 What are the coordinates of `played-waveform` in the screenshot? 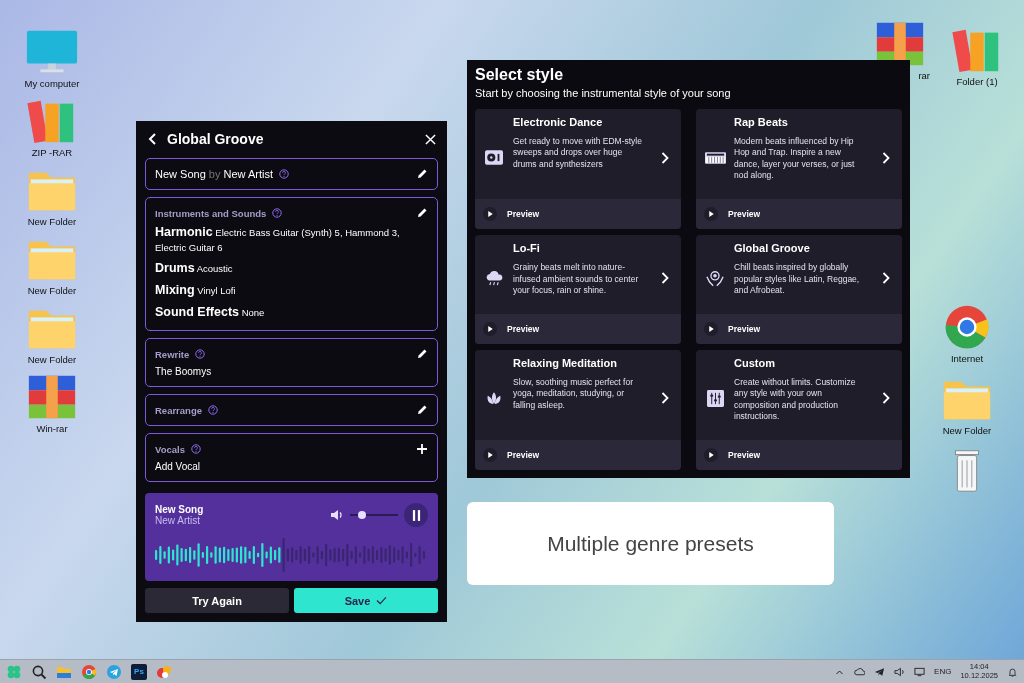 It's located at (218, 555).